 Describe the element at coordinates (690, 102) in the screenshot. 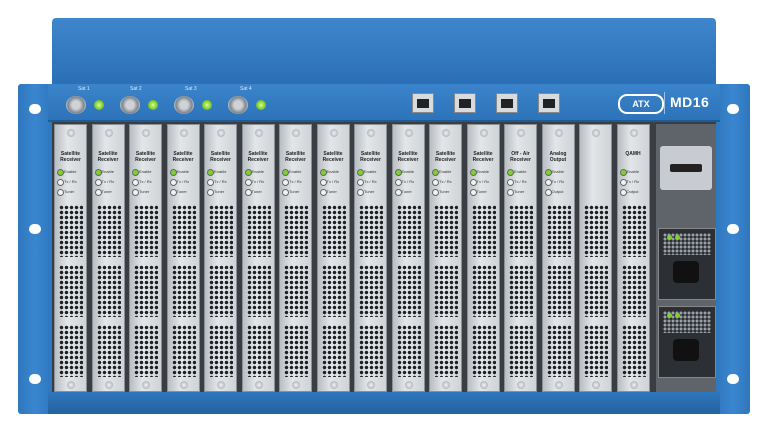

I see `model-name: MD16` at that location.